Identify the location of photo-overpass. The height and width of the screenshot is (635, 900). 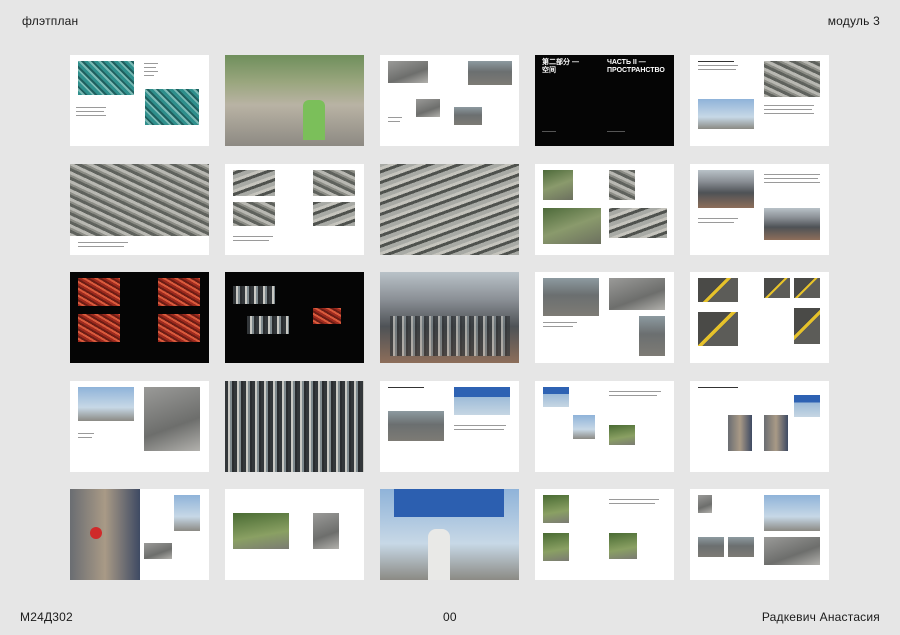
(449, 209).